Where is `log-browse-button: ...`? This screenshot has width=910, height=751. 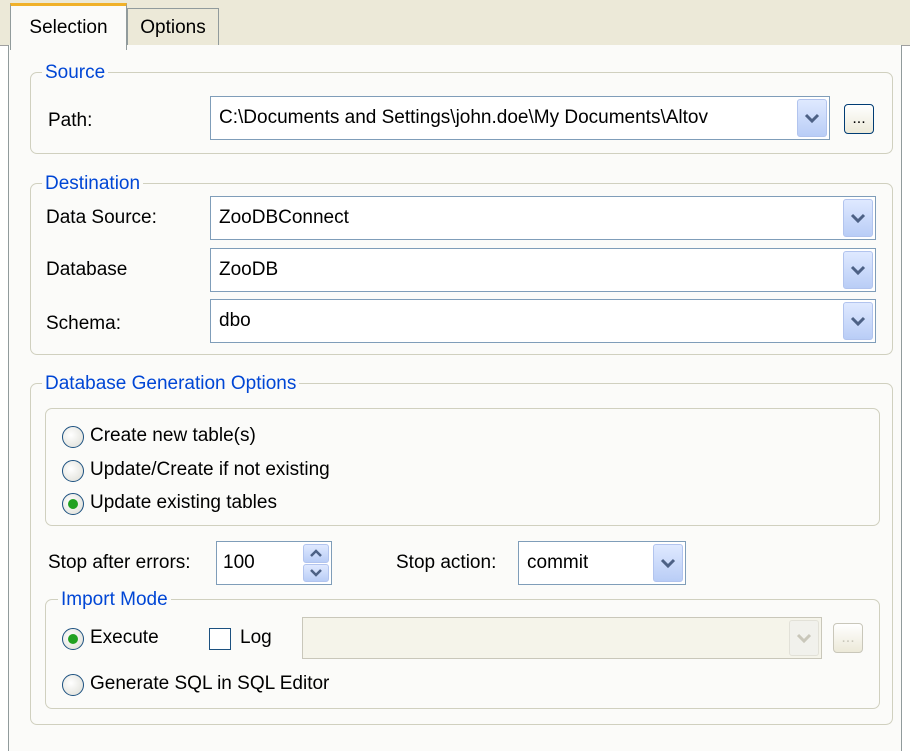 log-browse-button: ... is located at coordinates (848, 638).